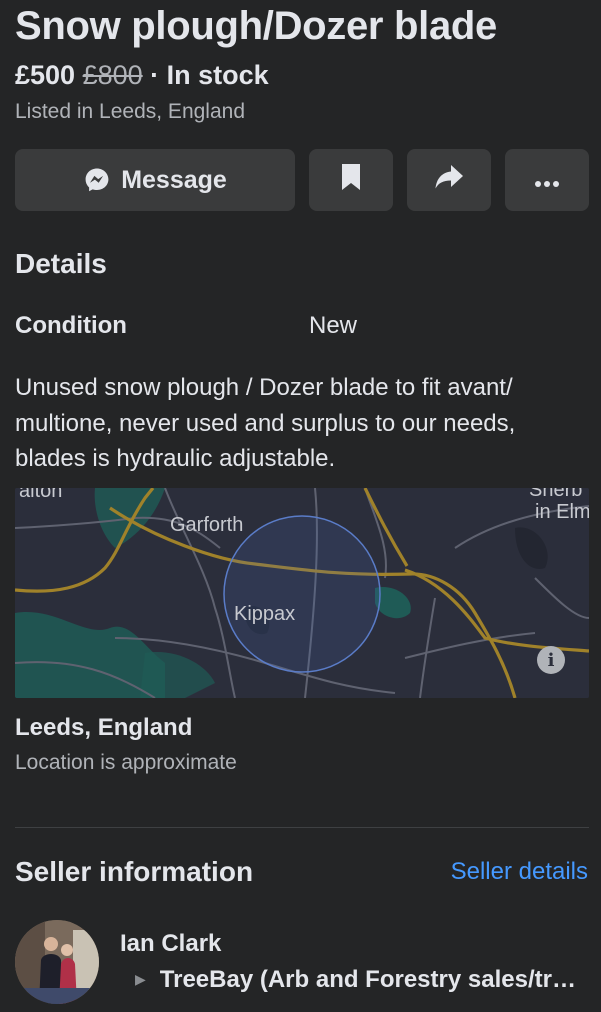 This screenshot has height=1012, width=601. Describe the element at coordinates (333, 325) in the screenshot. I see `condition-value: New` at that location.